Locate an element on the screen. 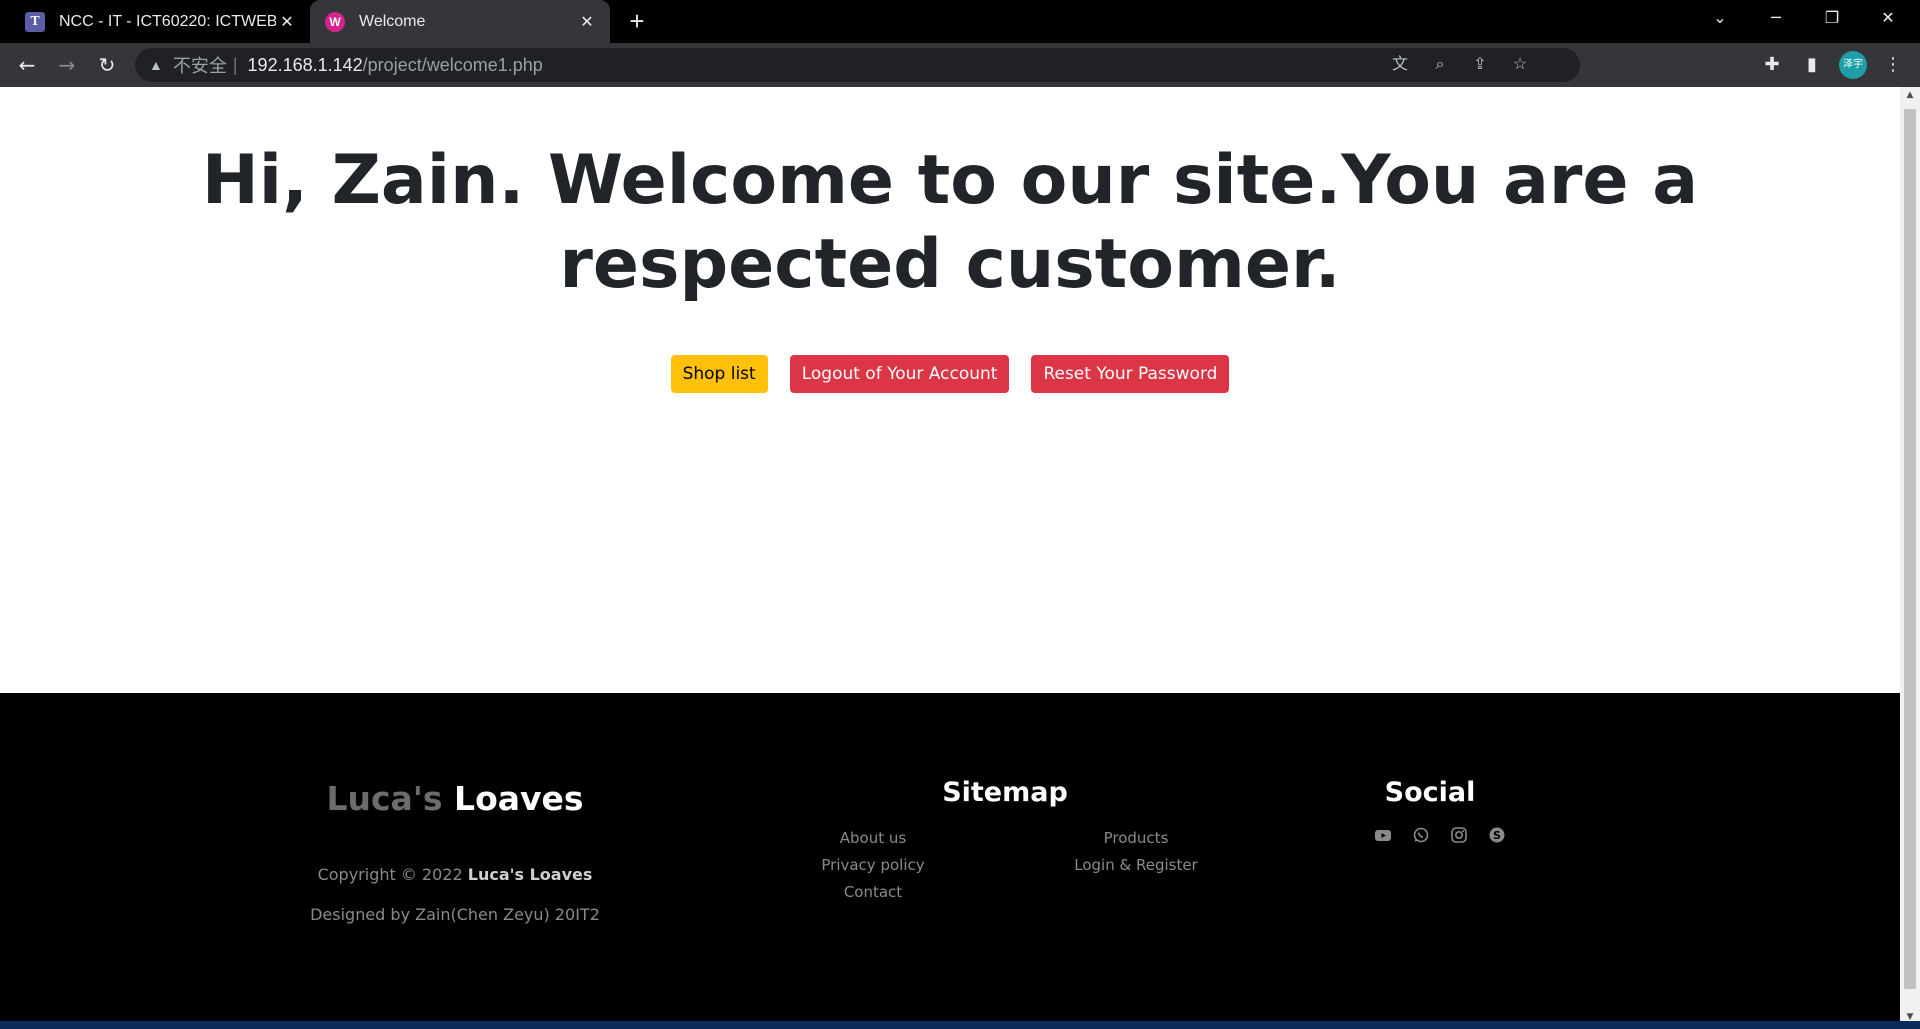  svg-text: S is located at coordinates (1497, 835).